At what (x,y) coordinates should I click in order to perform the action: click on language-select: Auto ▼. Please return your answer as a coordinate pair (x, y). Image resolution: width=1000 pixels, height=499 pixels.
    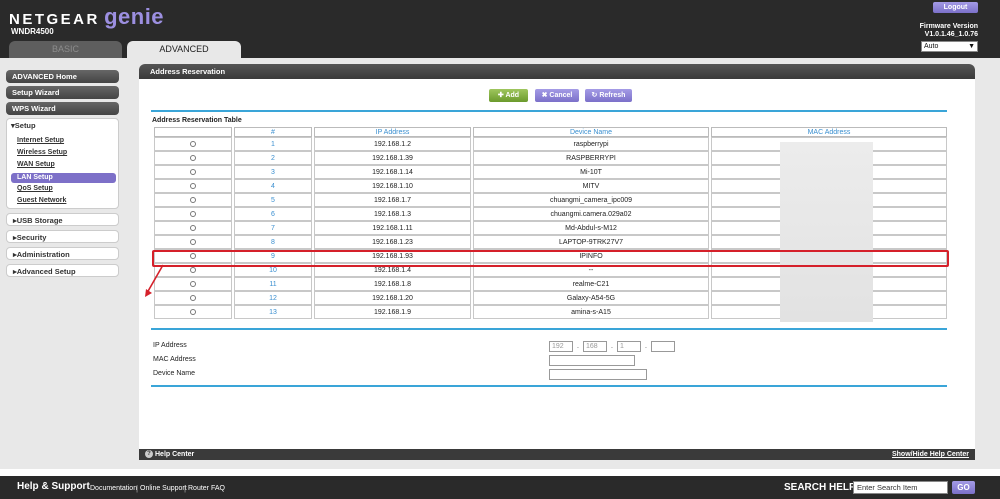
    Looking at the image, I should click on (949, 46).